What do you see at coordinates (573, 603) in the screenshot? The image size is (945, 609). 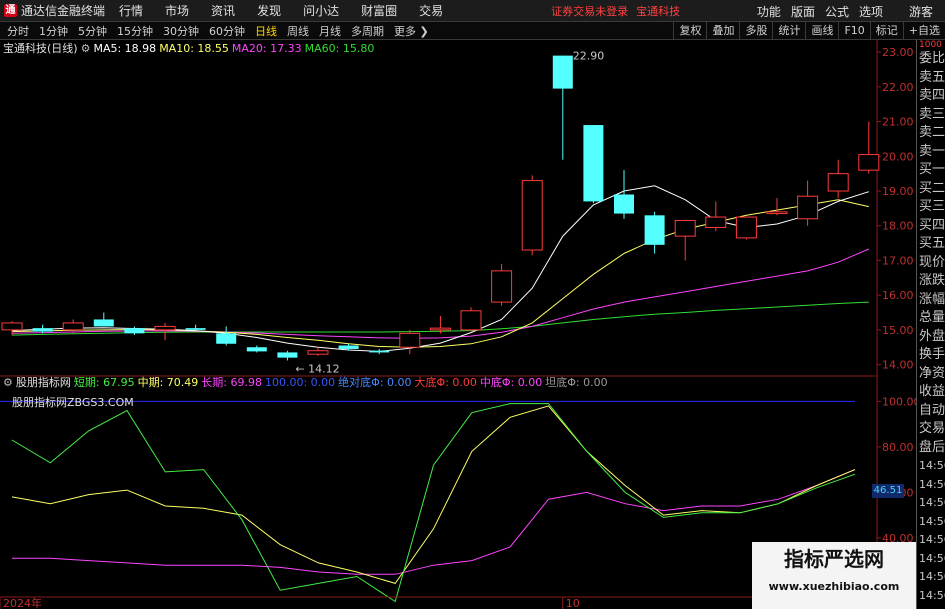 I see `month-label: 10` at bounding box center [573, 603].